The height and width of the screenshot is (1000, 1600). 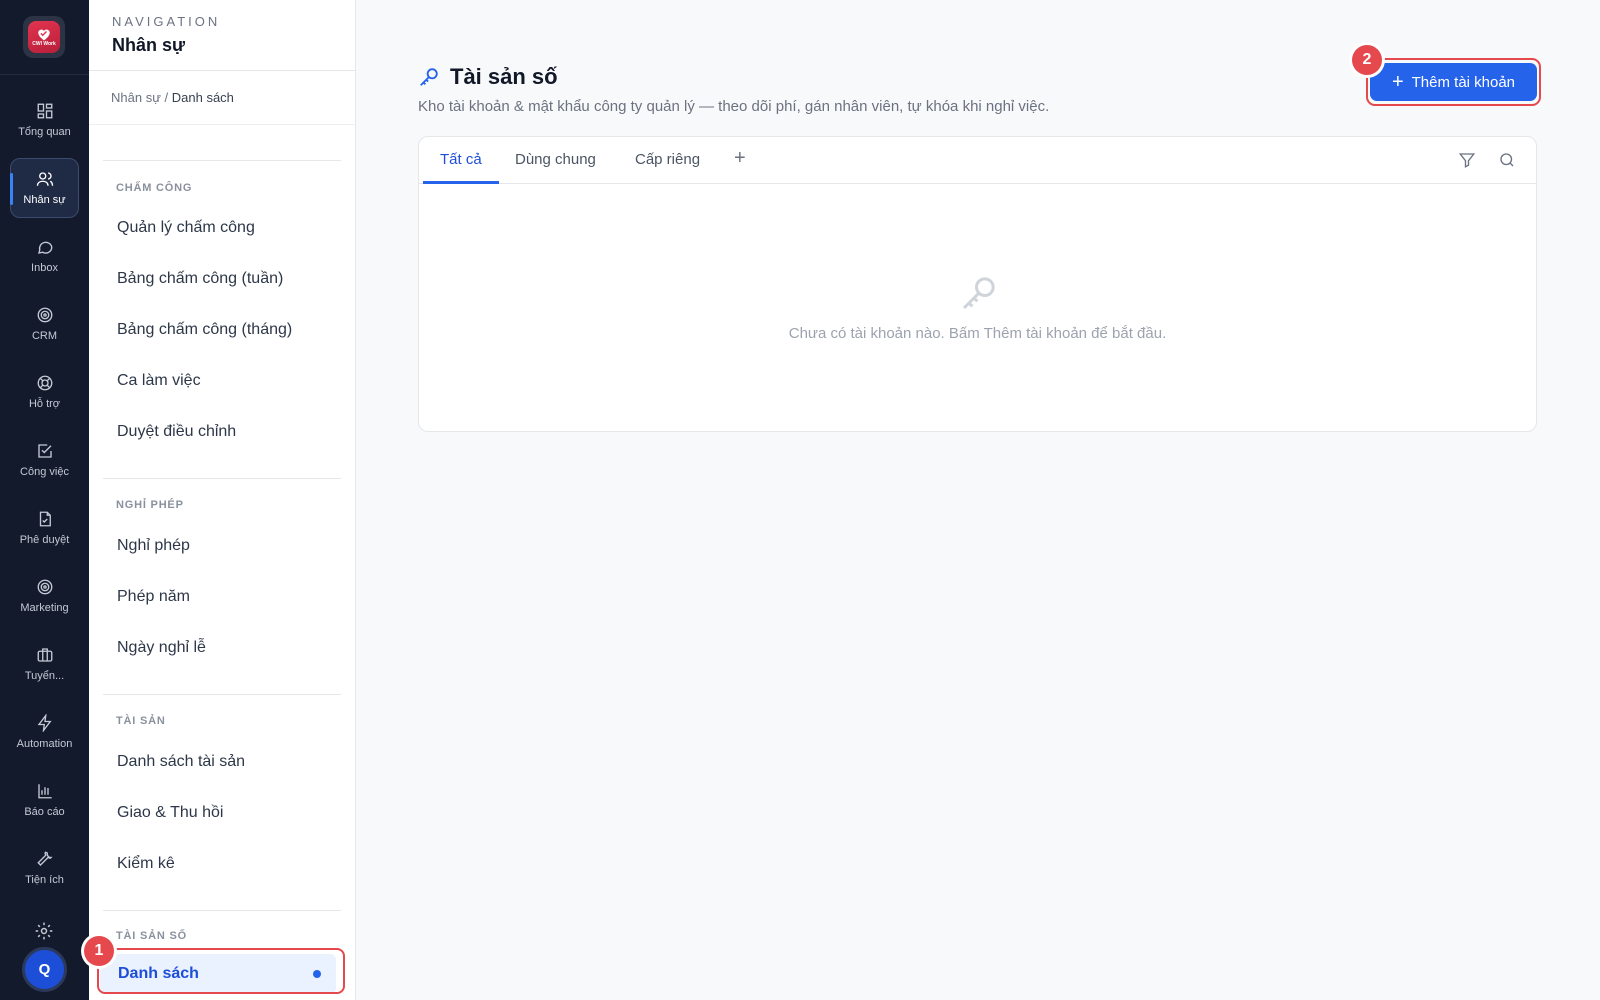 I want to click on nav-item-ngay-nghi-le: Ngày nghỉ lễ, so click(x=161, y=648).